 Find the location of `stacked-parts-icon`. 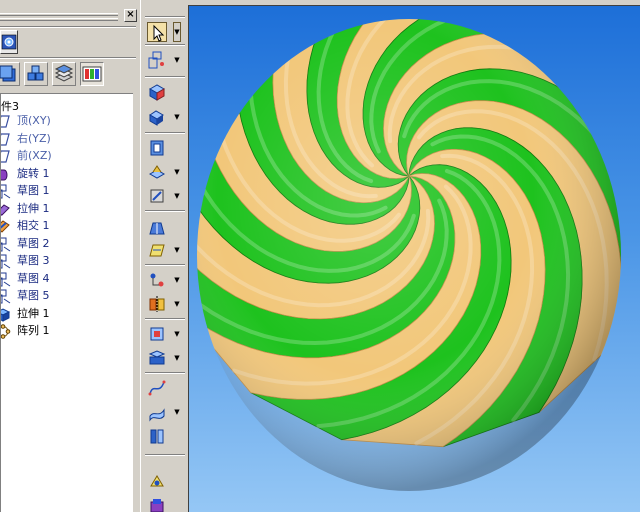

stacked-parts-icon is located at coordinates (8, 73).